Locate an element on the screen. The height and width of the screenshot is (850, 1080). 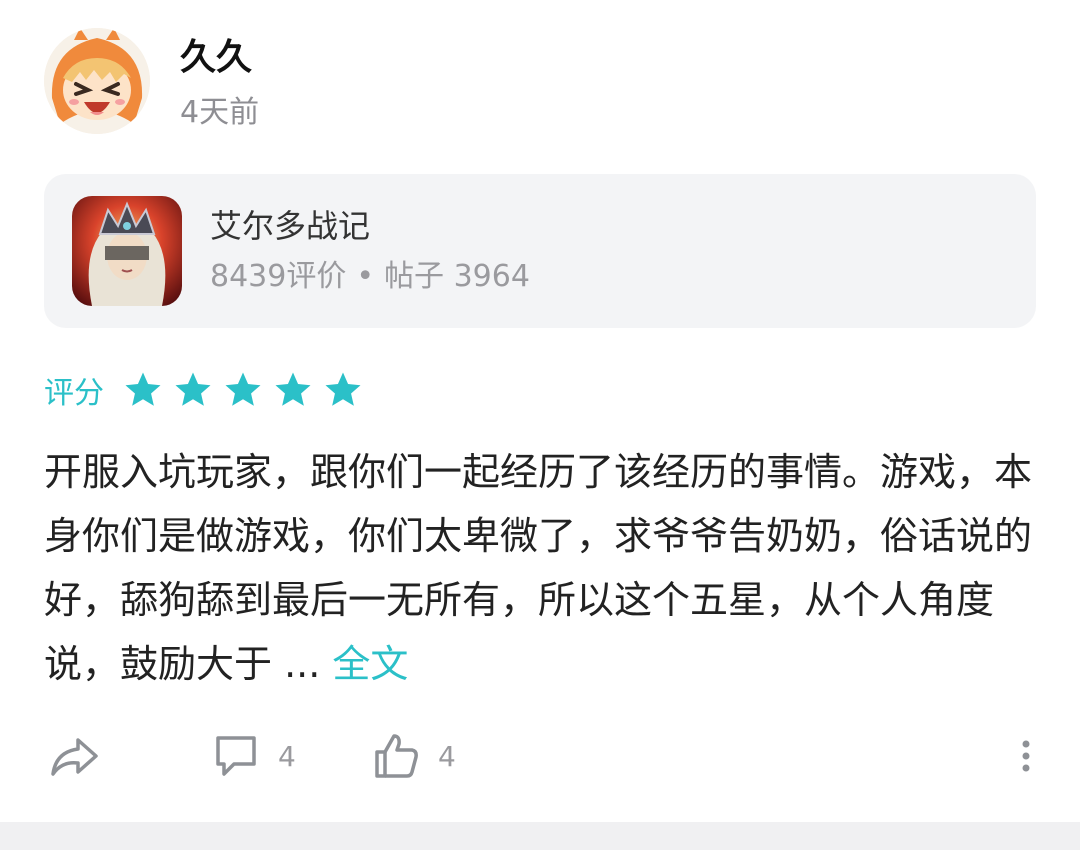
comment-button: 4 is located at coordinates (254, 756).